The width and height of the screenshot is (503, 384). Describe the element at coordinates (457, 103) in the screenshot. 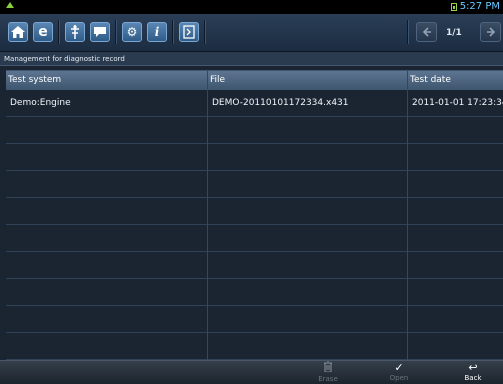

I see `cell-test-date: 2011-01-01 17:23:34` at that location.